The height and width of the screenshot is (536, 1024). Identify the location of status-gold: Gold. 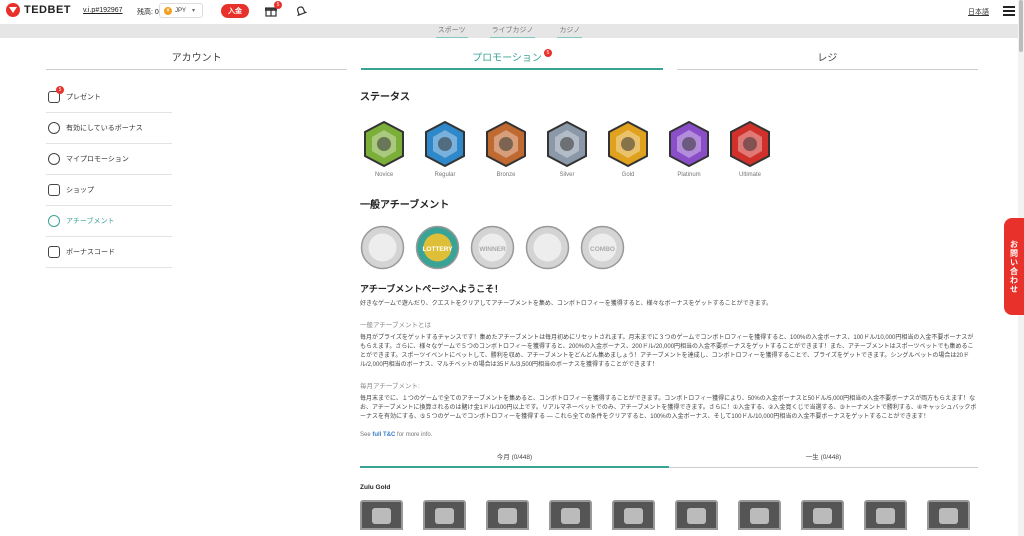
(628, 149).